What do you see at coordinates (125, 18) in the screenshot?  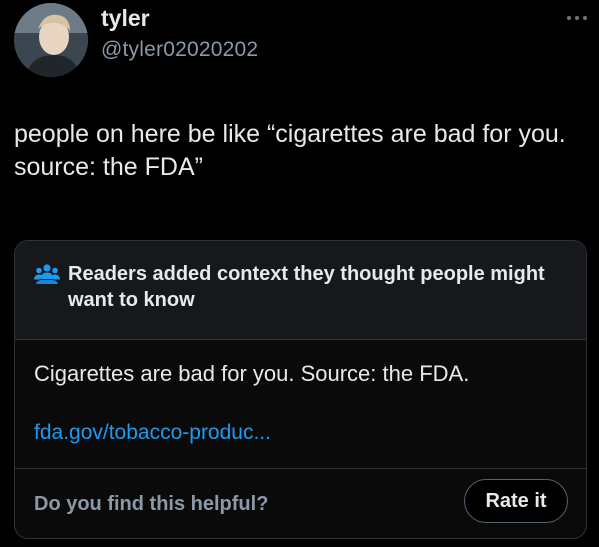 I see `display-name: tyler` at bounding box center [125, 18].